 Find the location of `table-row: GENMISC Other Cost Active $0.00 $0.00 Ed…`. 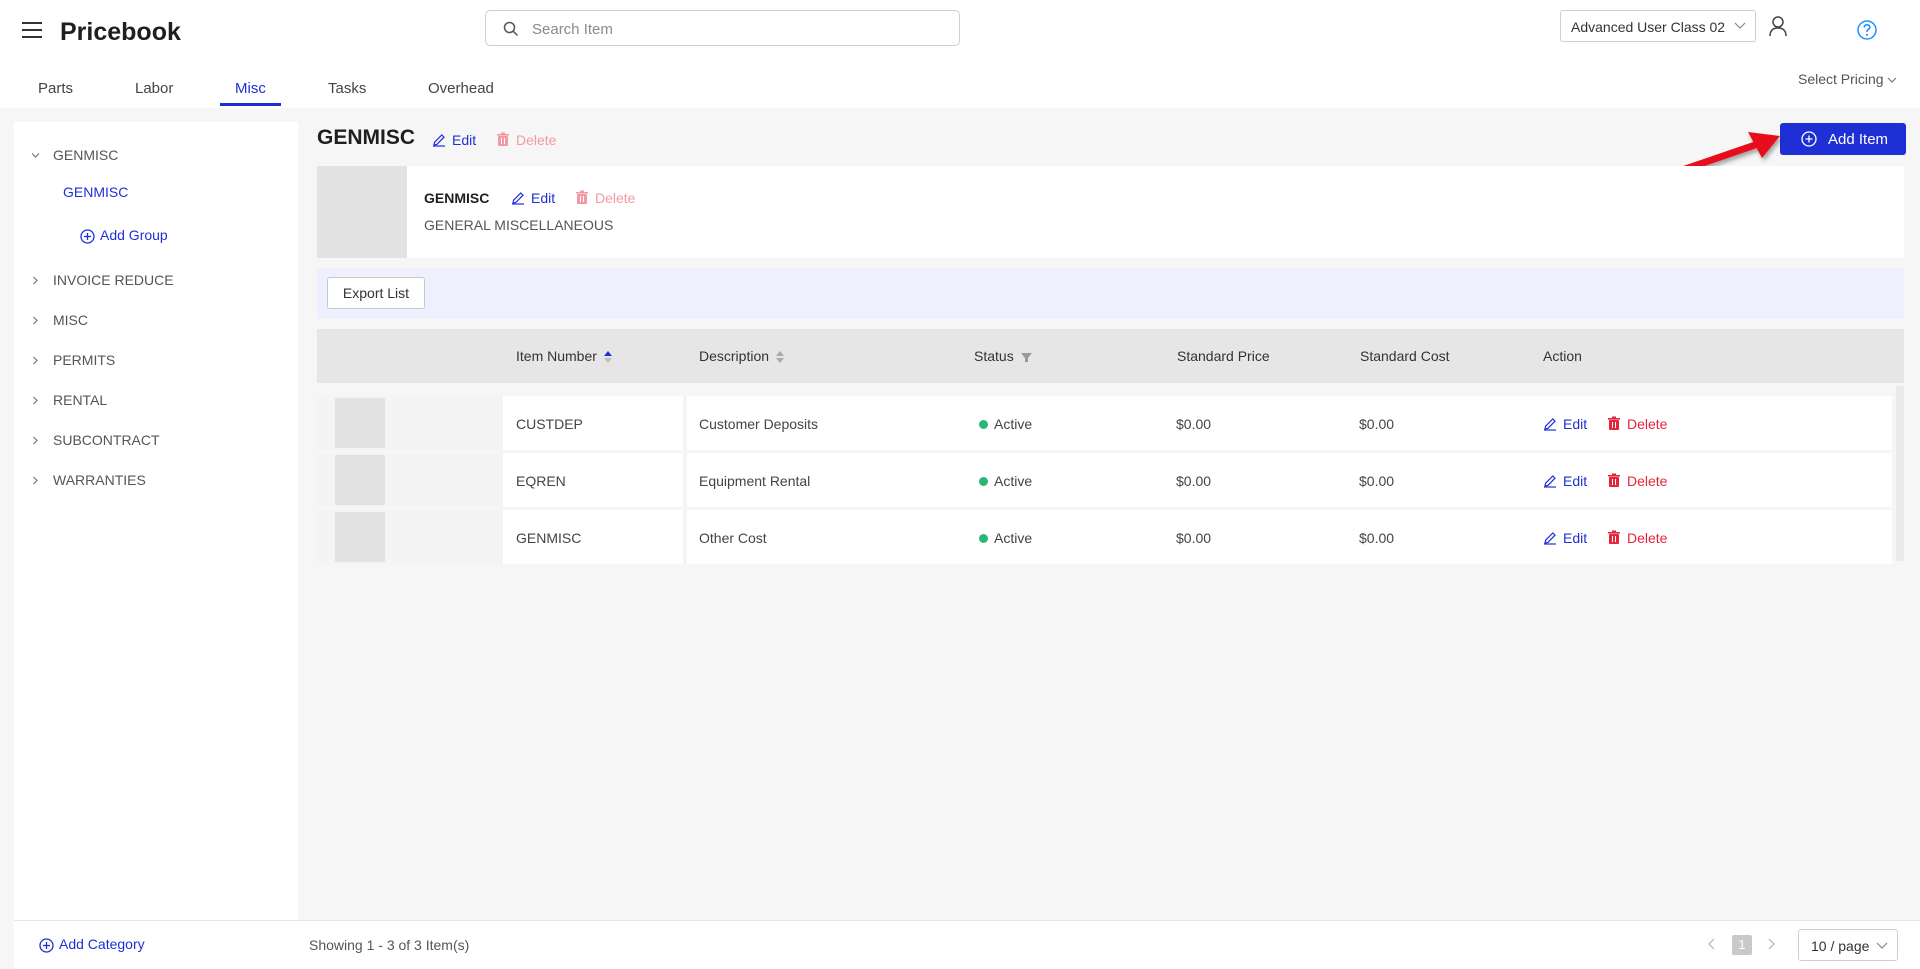

table-row: GENMISC Other Cost Active $0.00 $0.00 Ed… is located at coordinates (1104, 537).